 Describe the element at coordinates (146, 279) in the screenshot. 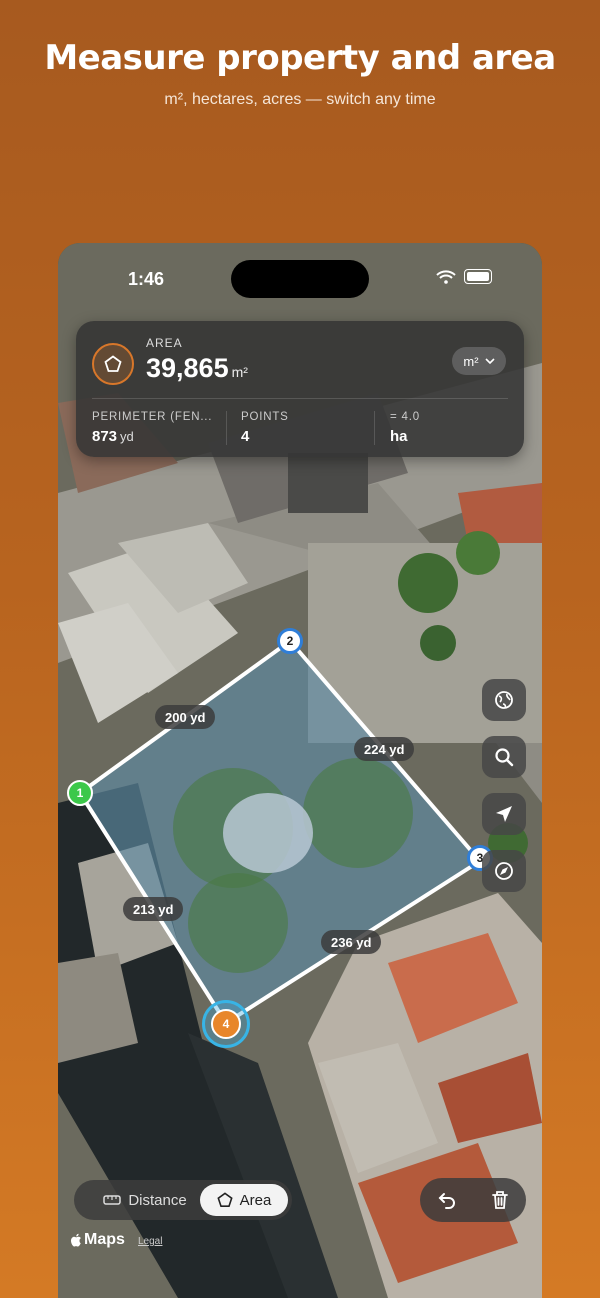

I see `status-time: 1:46` at that location.